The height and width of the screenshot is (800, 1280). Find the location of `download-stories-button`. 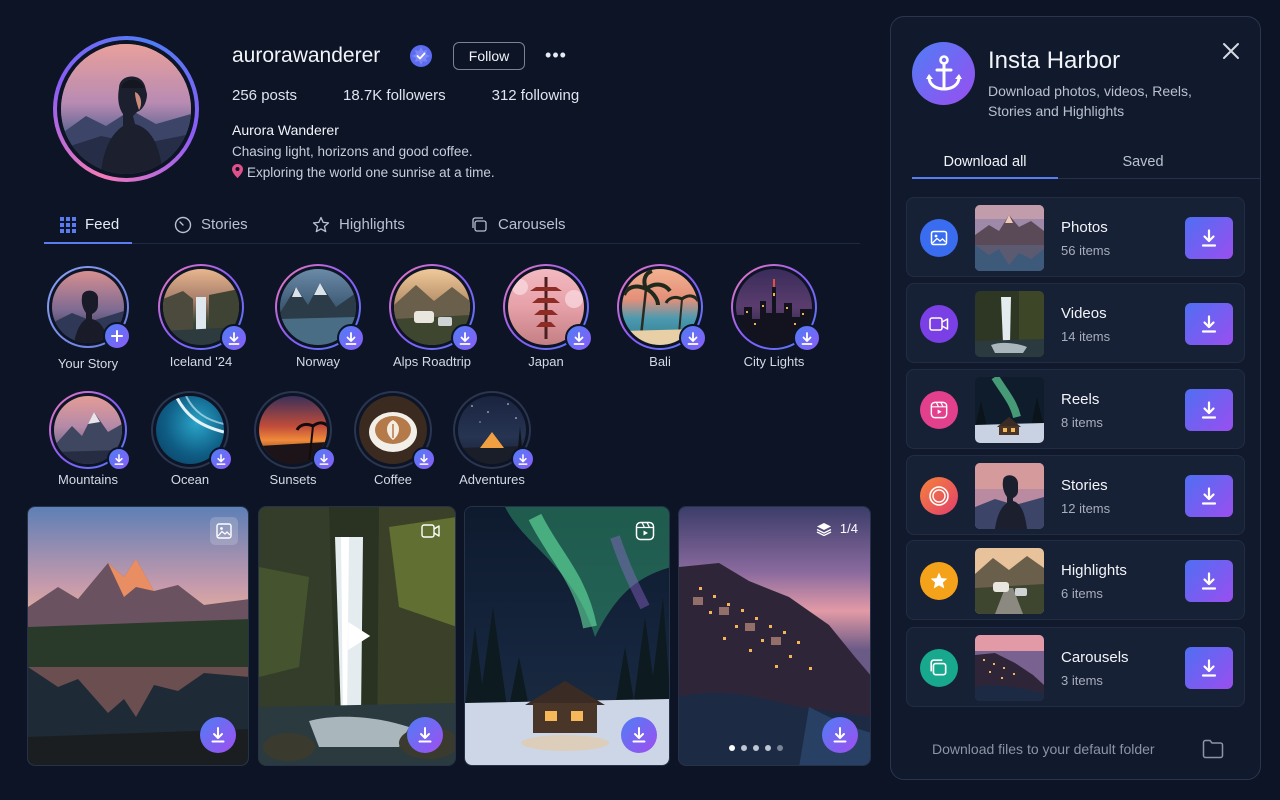

download-stories-button is located at coordinates (1209, 496).